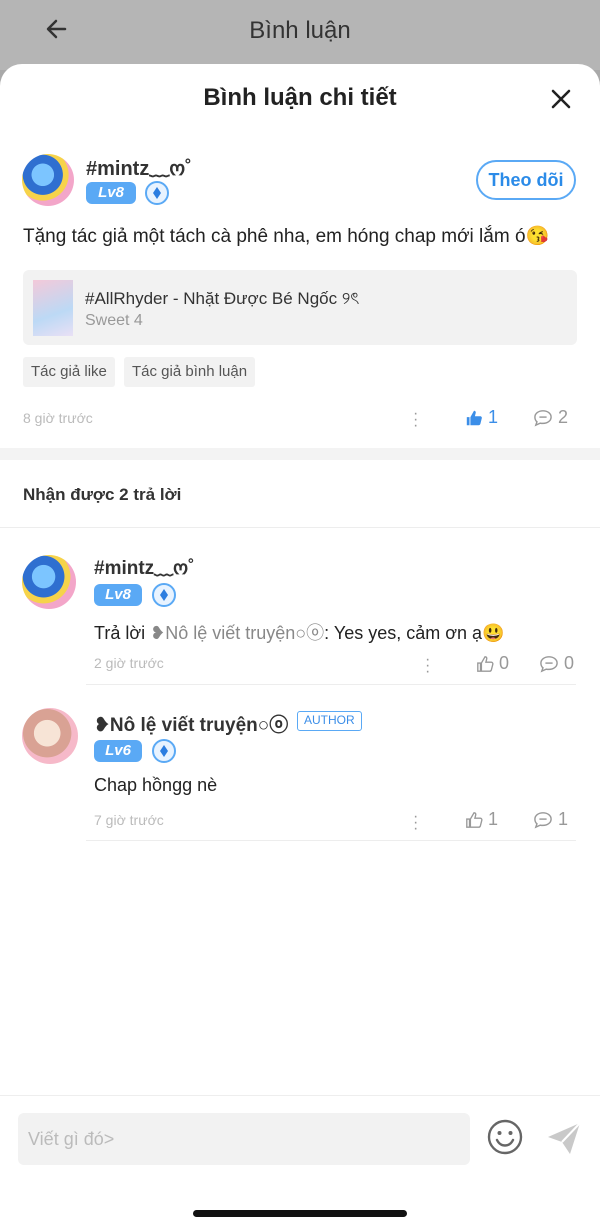  What do you see at coordinates (563, 417) in the screenshot?
I see `reply-count: 2` at bounding box center [563, 417].